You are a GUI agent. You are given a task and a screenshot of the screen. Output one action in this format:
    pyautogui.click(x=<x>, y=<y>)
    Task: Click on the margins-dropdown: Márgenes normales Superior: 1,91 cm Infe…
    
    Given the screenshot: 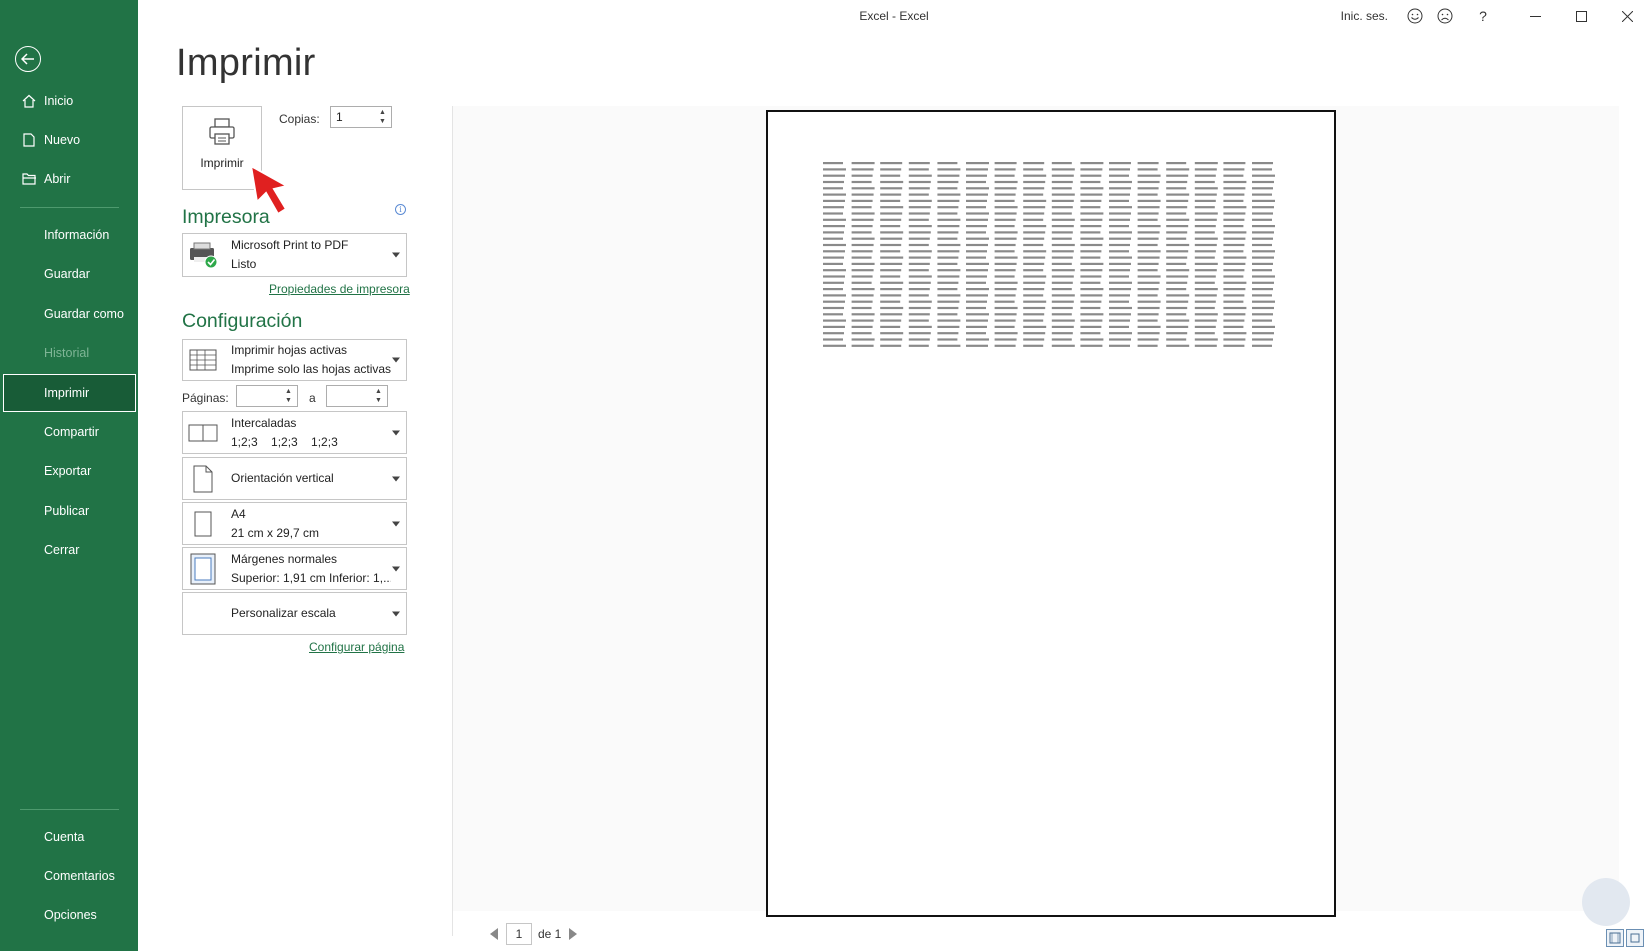 What is the action you would take?
    pyautogui.click(x=294, y=568)
    